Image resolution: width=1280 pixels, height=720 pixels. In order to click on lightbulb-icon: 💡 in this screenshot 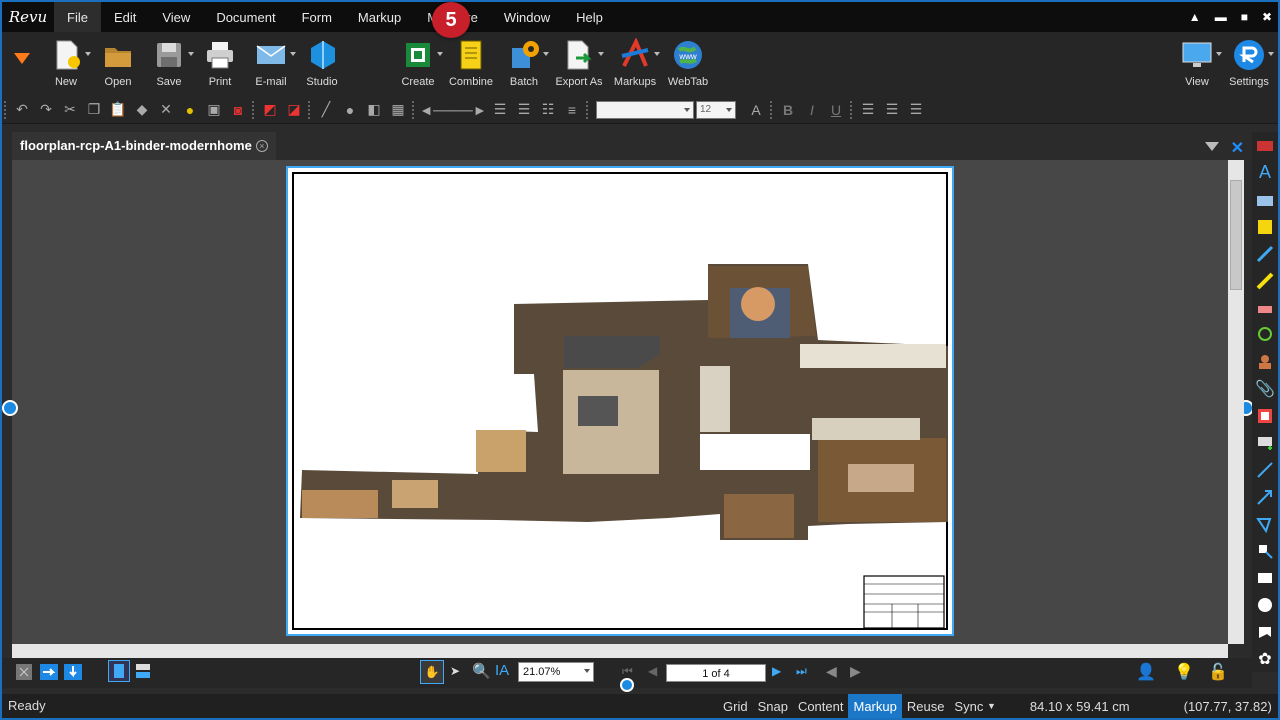, I will do `click(1184, 672)`.